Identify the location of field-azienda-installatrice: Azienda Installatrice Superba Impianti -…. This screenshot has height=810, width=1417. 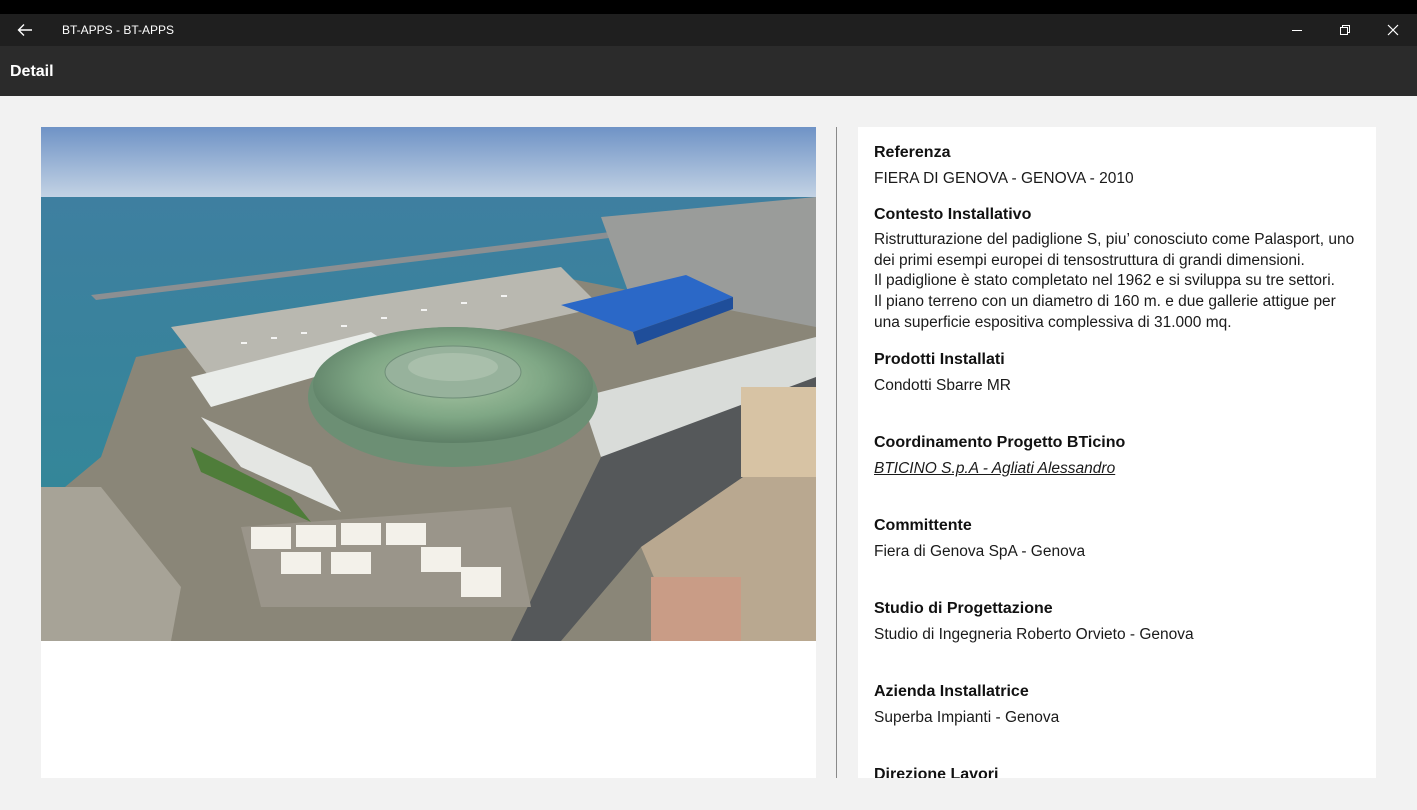
(1119, 722).